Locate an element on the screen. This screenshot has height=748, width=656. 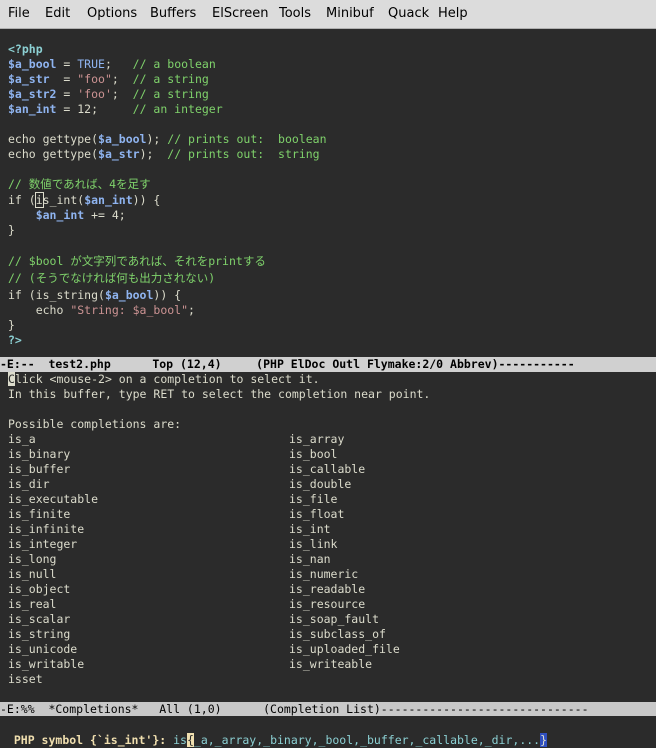
code-line: $an_int += 4; is located at coordinates (67, 215).